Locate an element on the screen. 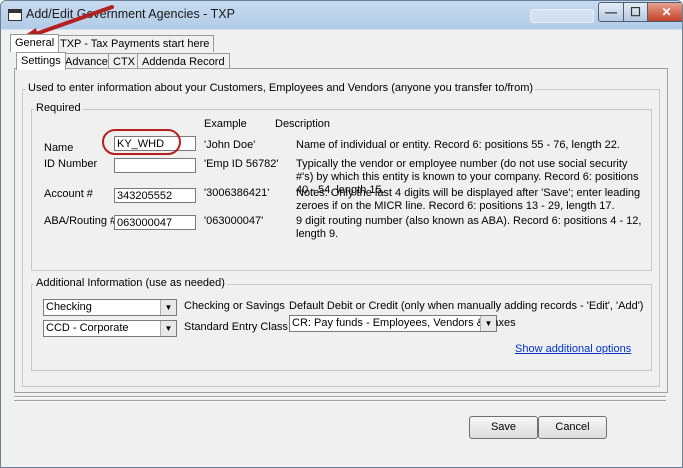  annotation-arrow-icon is located at coordinates (65, 24).